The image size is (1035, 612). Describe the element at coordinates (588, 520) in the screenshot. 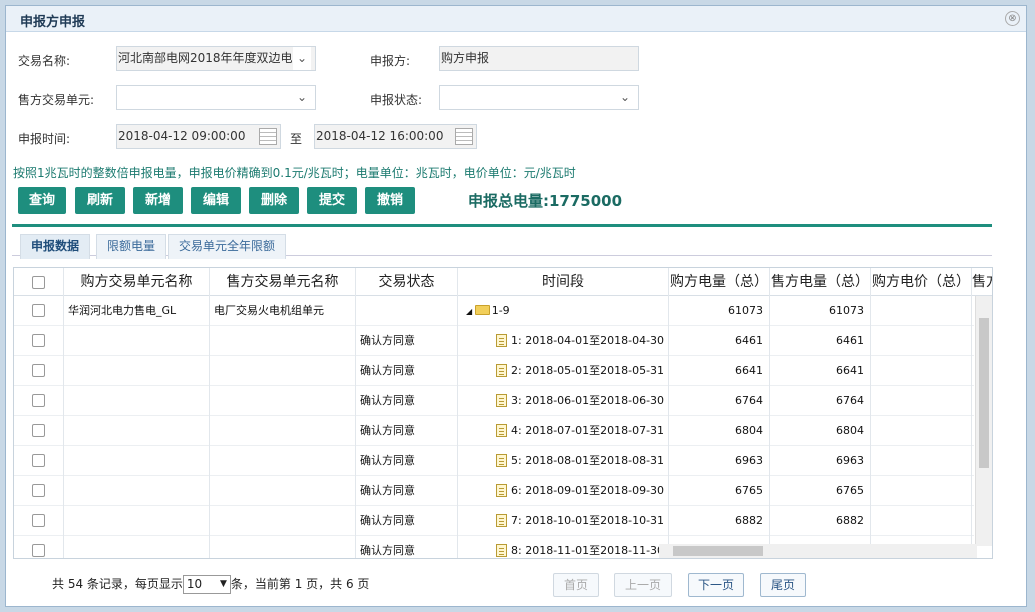

I see `period-text: 7: 2018-10-01至2018-10-31` at that location.